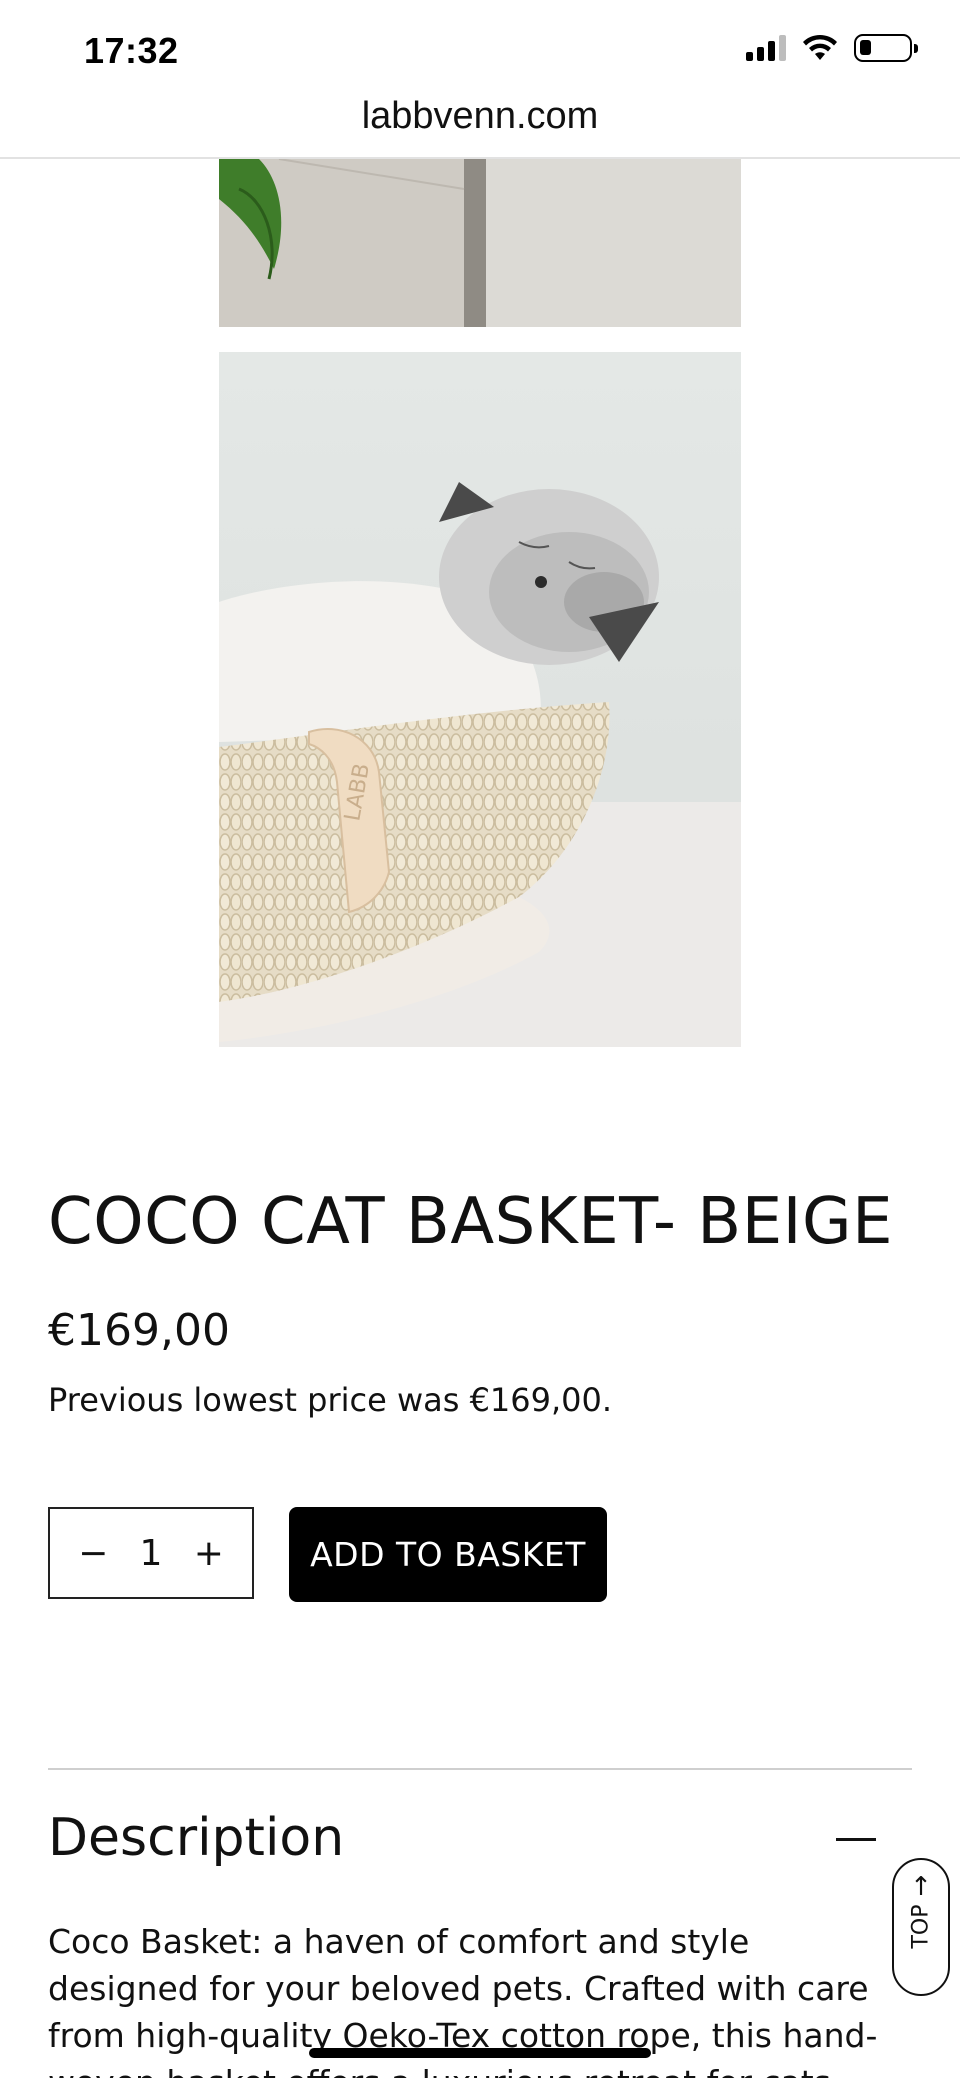 The height and width of the screenshot is (2078, 960). Describe the element at coordinates (856, 1839) in the screenshot. I see `collapse-icon` at that location.